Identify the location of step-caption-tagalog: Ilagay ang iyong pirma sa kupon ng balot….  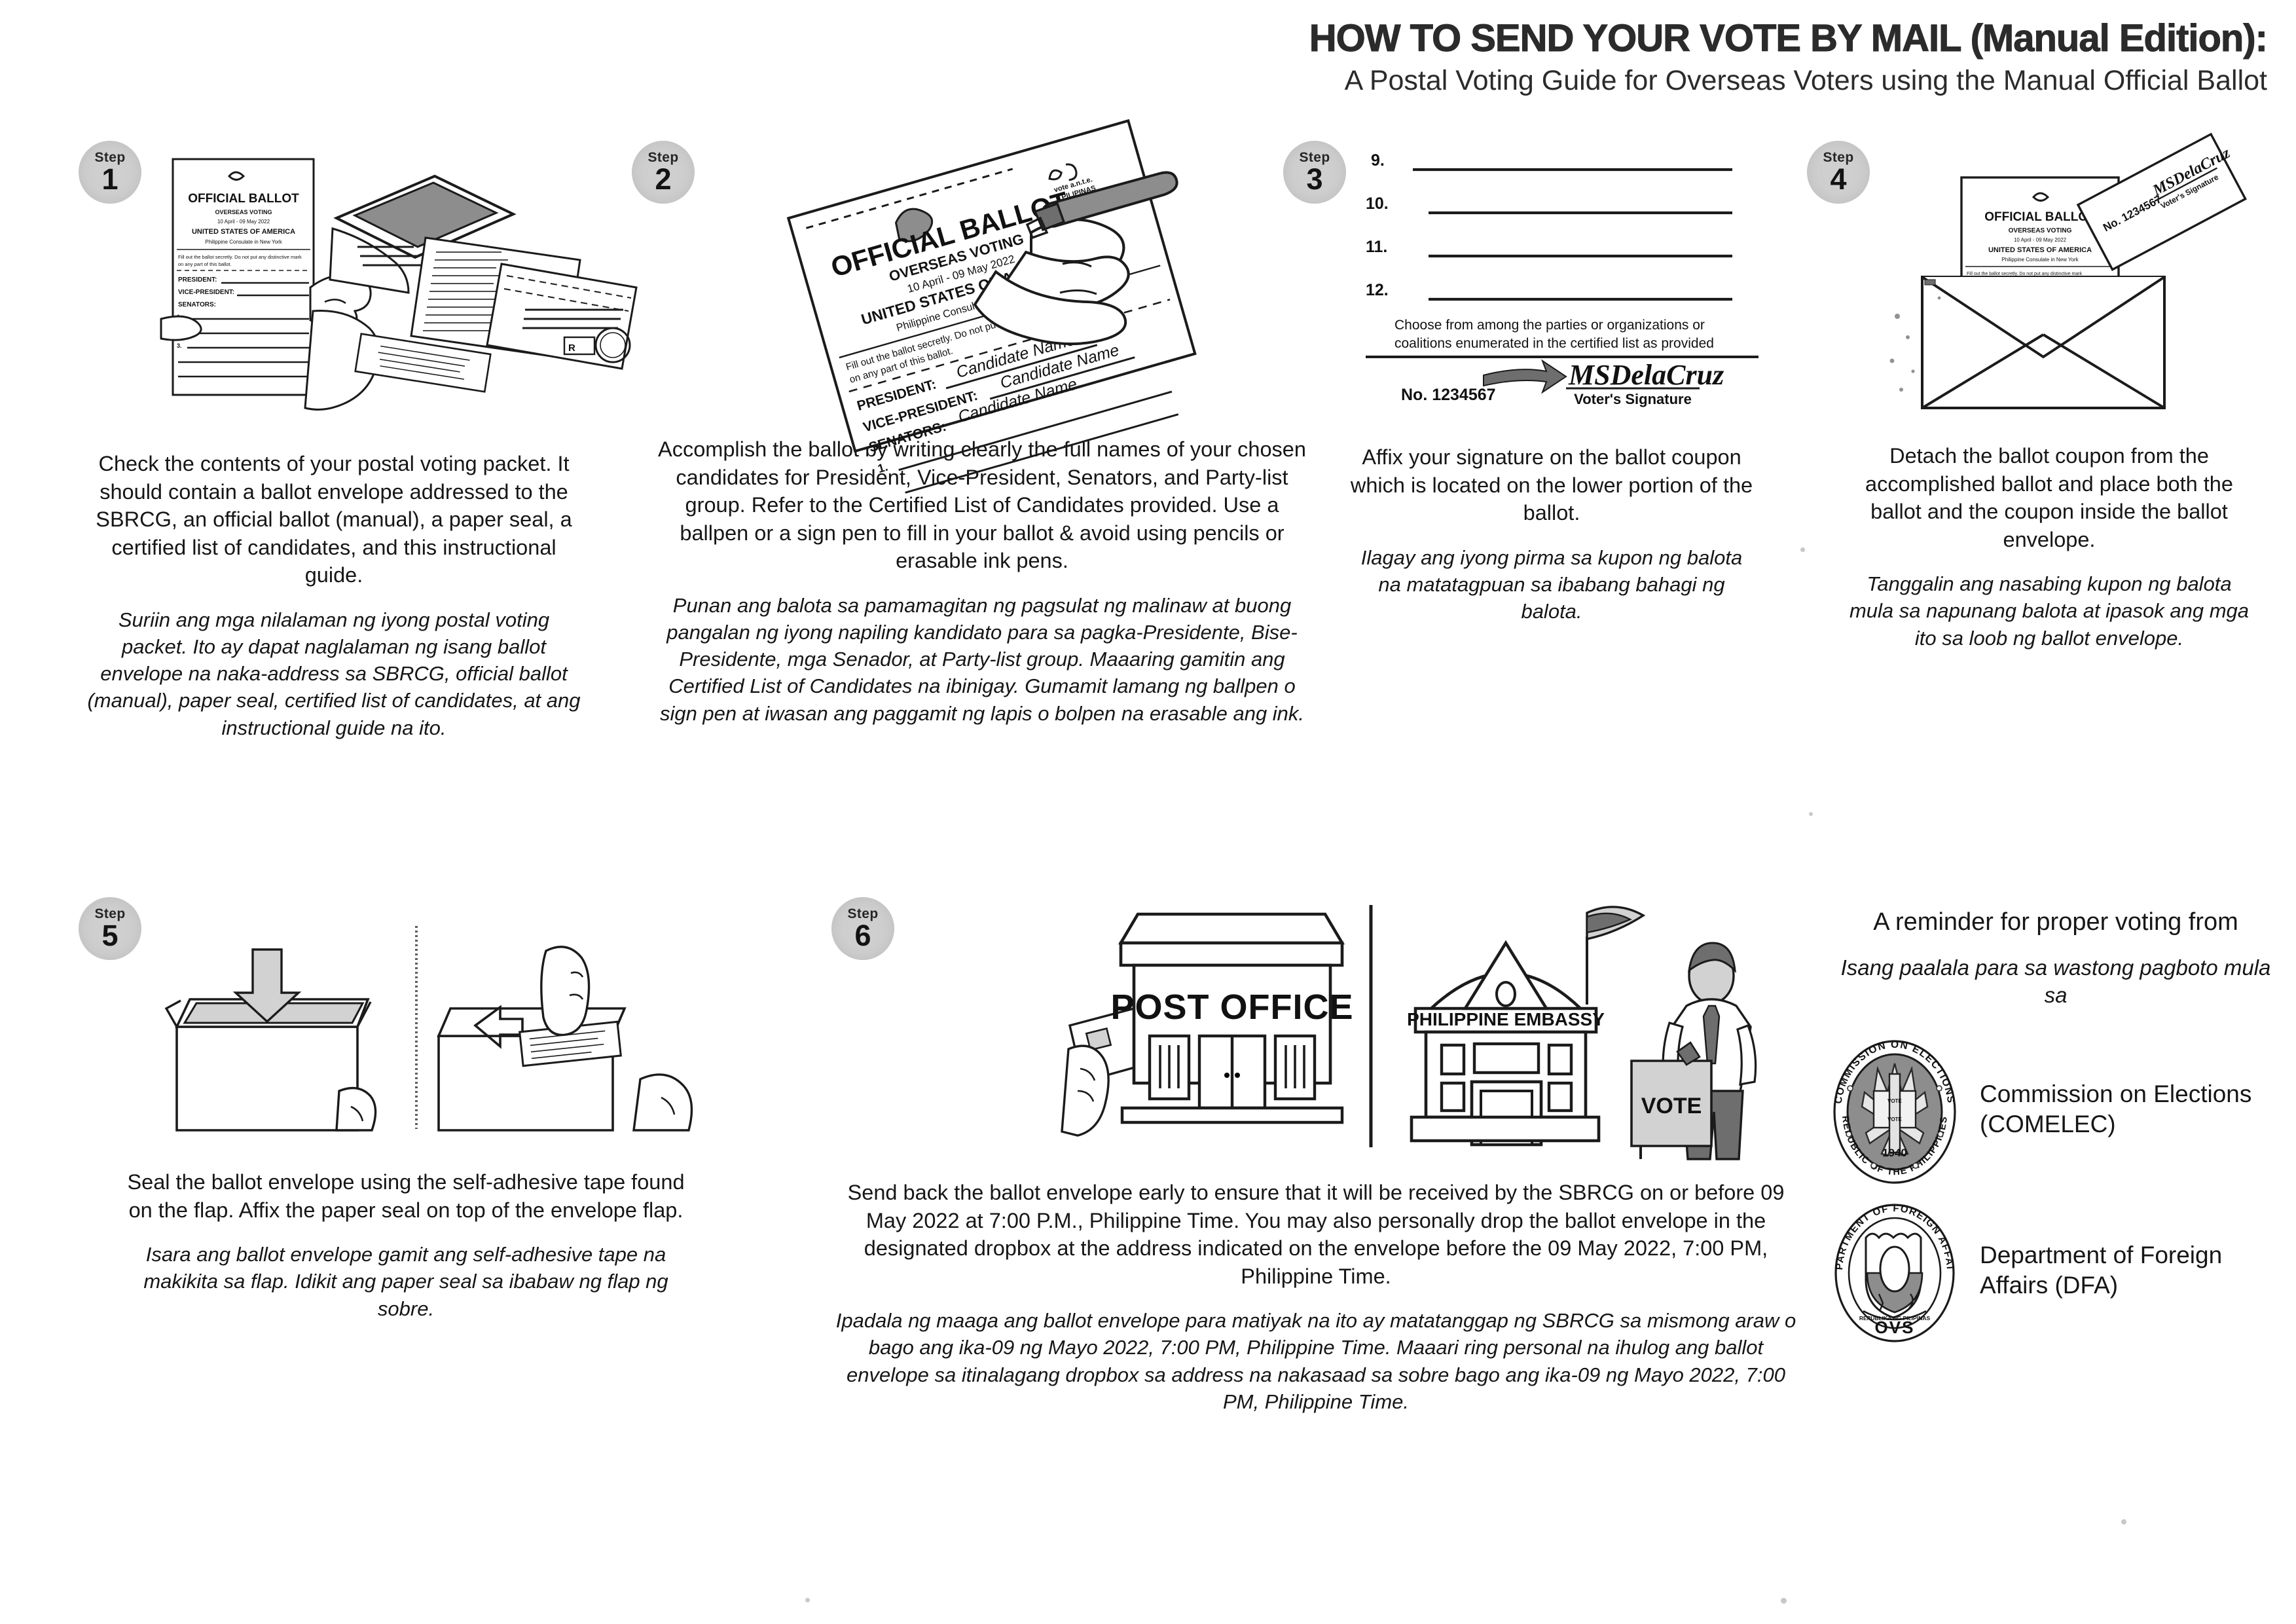
(1551, 584).